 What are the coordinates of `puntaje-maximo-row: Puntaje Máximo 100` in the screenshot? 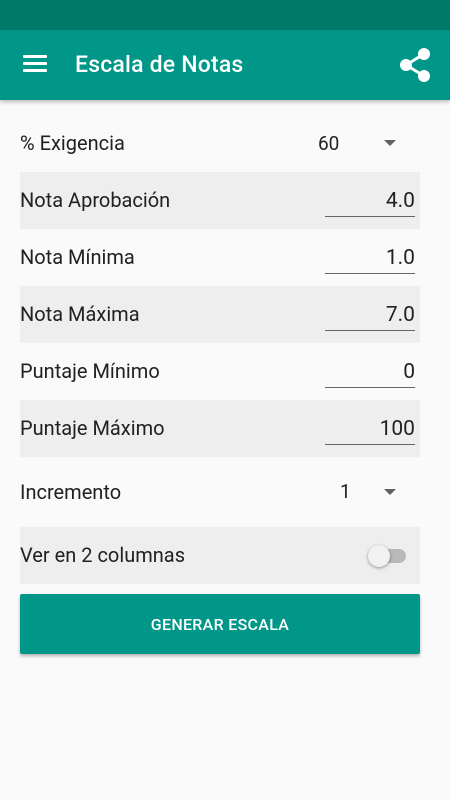 It's located at (220, 428).